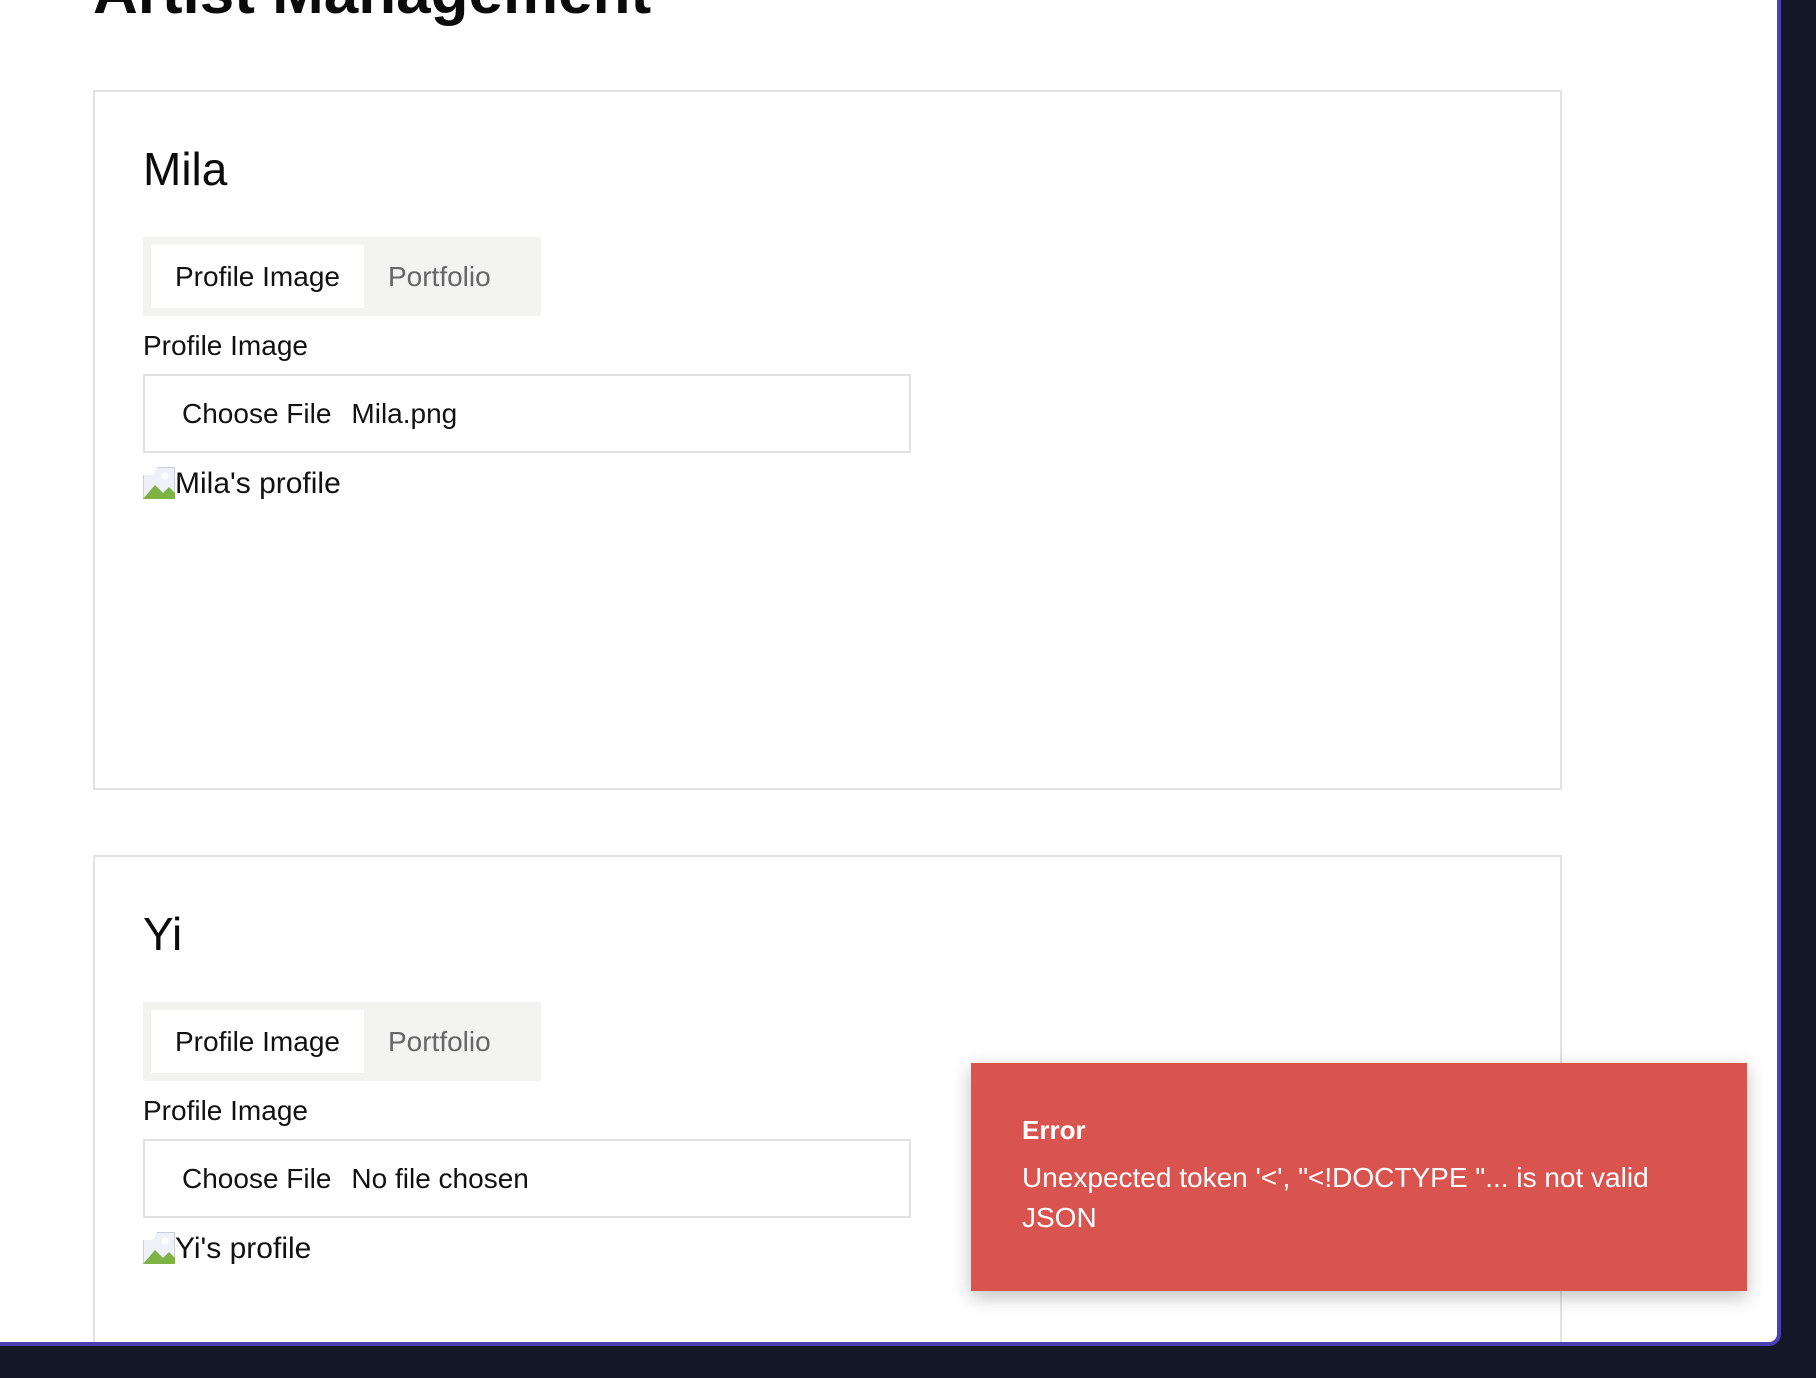 Image resolution: width=1816 pixels, height=1378 pixels. I want to click on artist-name: Mila, so click(185, 169).